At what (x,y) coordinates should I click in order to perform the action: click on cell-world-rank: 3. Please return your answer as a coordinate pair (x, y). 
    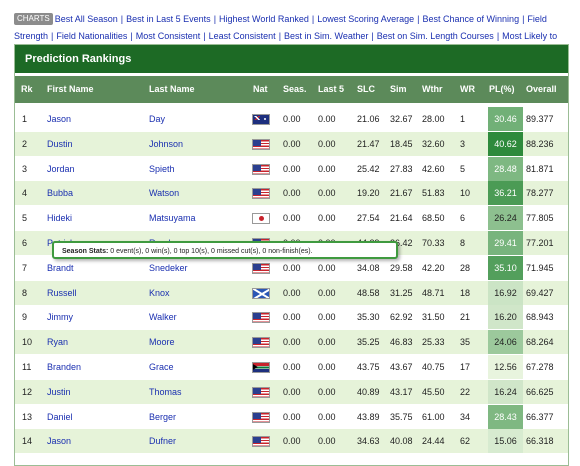
    Looking at the image, I should click on (463, 143).